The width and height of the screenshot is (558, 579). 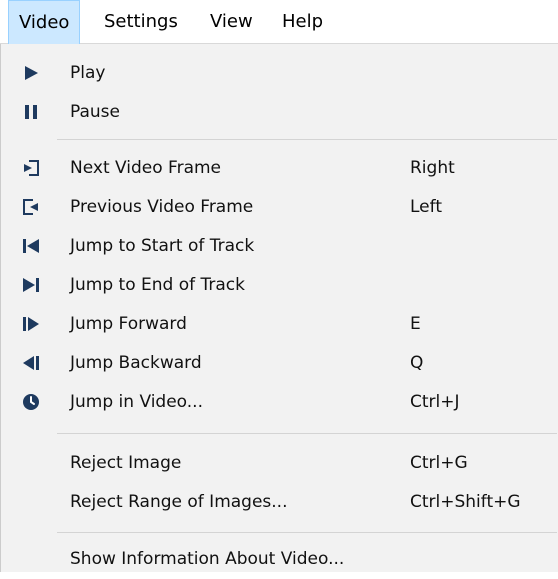 What do you see at coordinates (31, 363) in the screenshot?
I see `jump-backward-icon` at bounding box center [31, 363].